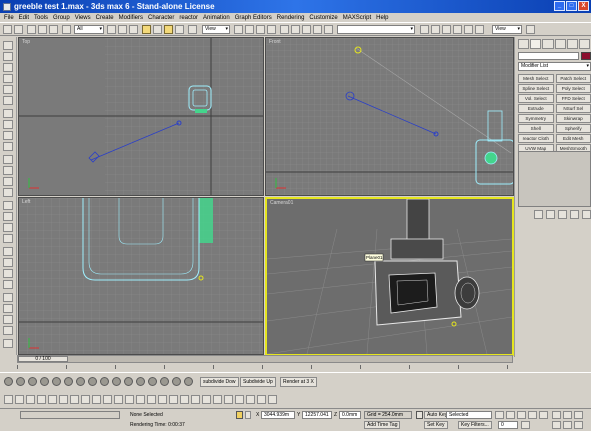 Image resolution: width=591 pixels, height=431 pixels. What do you see at coordinates (382, 18) in the screenshot?
I see `menu-help: Help` at bounding box center [382, 18].